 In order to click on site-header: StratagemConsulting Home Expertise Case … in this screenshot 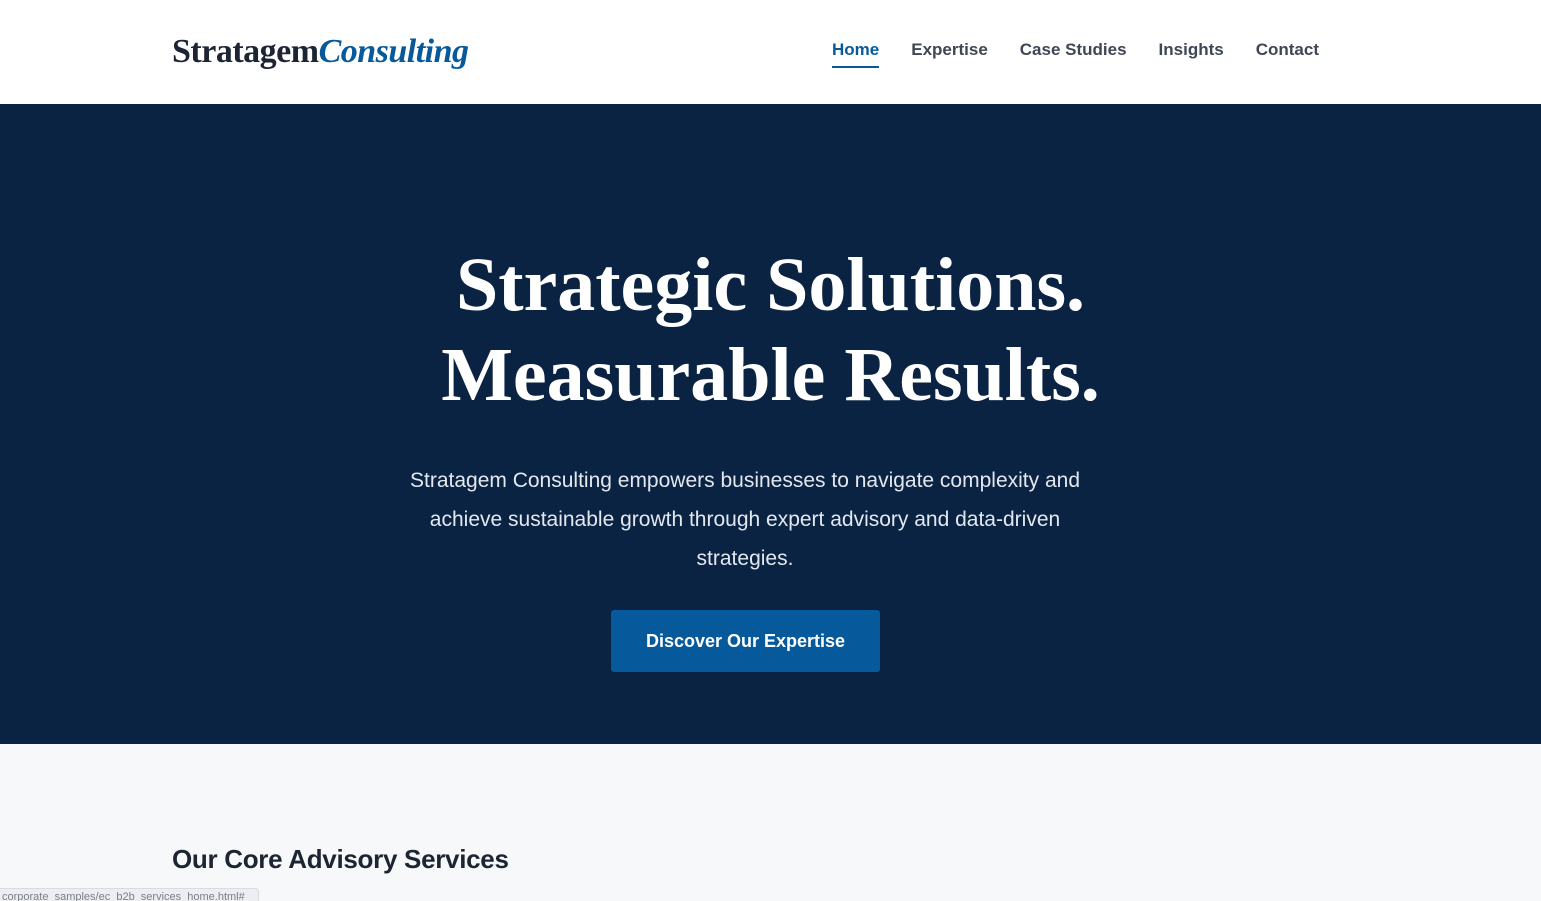, I will do `click(770, 52)`.